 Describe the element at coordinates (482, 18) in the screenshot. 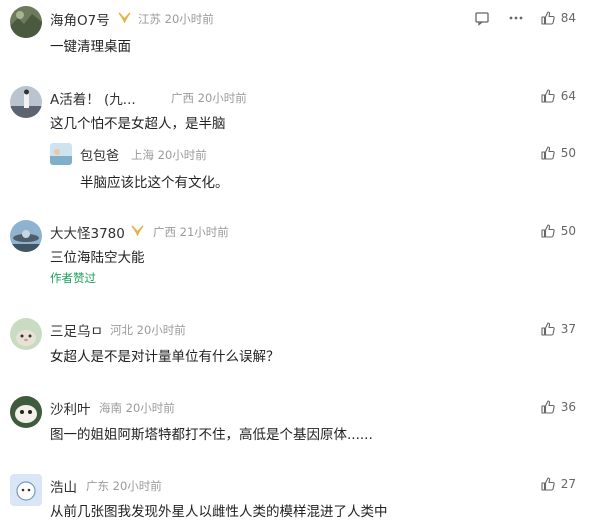

I see `reply-icon` at that location.